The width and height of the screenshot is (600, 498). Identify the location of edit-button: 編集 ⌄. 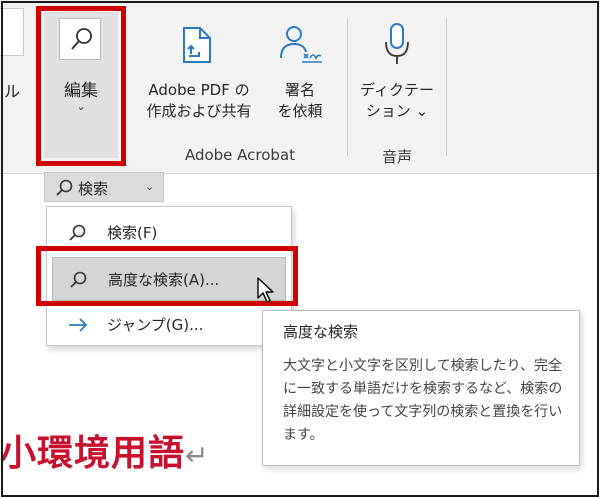
(81, 85).